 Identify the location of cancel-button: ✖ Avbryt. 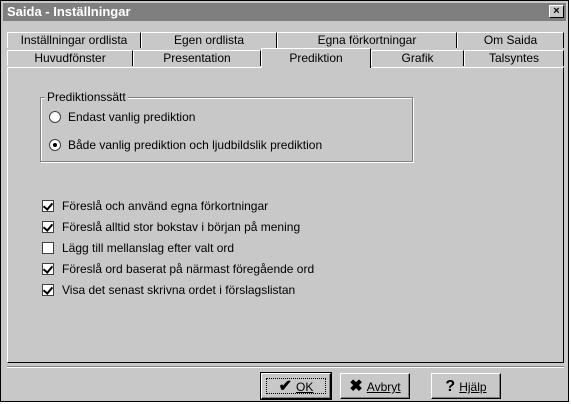
(375, 386).